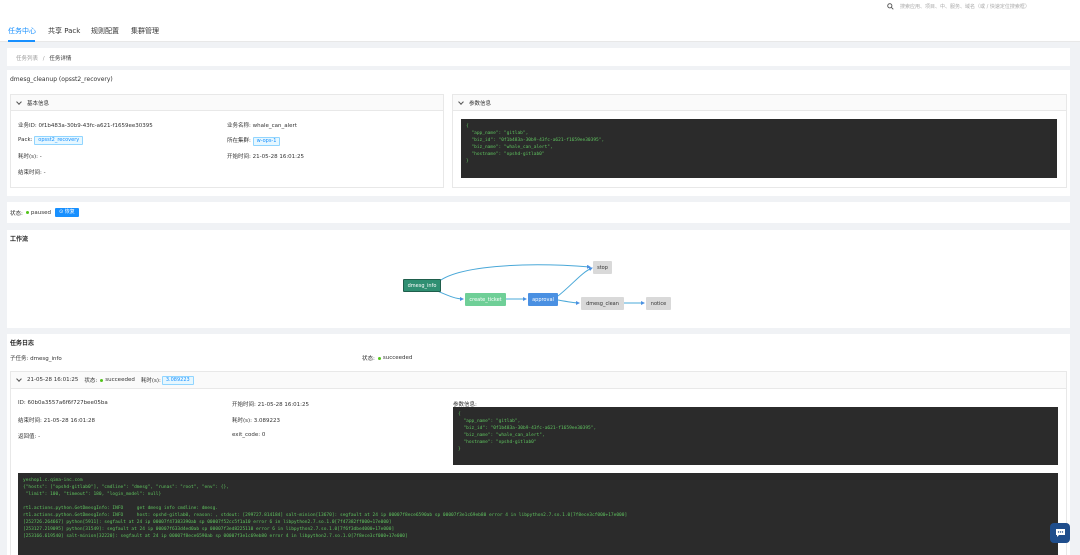 The image size is (1080, 555). I want to click on run-ret-value: -, so click(39, 437).